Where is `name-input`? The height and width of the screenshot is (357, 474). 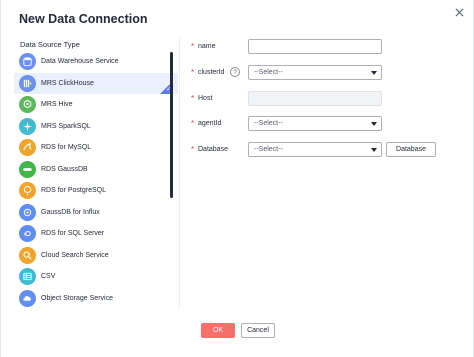
name-input is located at coordinates (315, 46).